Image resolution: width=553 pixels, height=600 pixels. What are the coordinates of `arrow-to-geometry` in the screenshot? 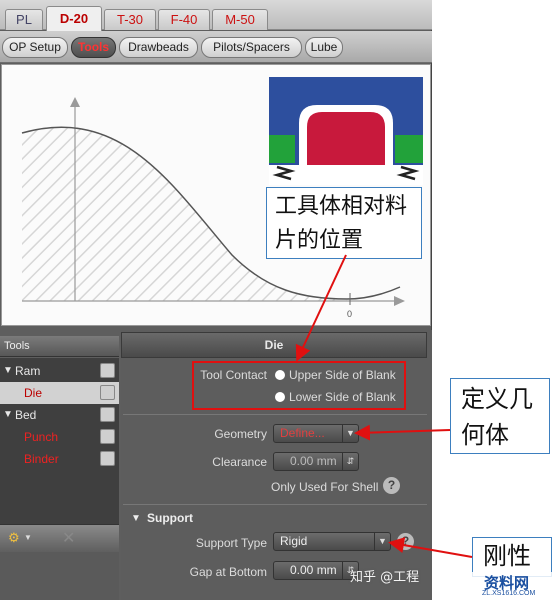 It's located at (402, 432).